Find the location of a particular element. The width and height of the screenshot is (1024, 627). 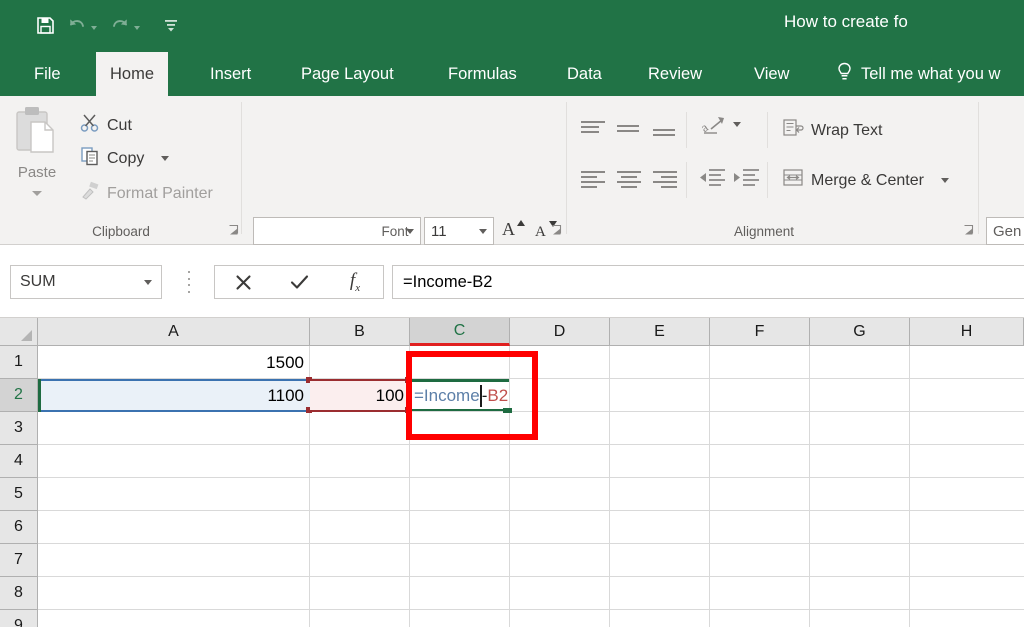

copy-label: Copy is located at coordinates (126, 158).